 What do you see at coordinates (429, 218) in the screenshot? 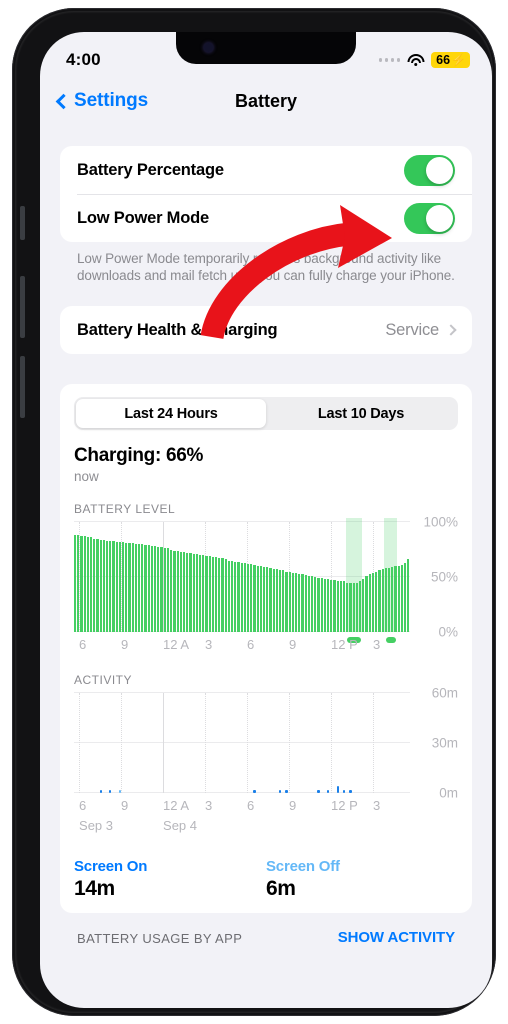
I see `low-power-mode-toggle` at bounding box center [429, 218].